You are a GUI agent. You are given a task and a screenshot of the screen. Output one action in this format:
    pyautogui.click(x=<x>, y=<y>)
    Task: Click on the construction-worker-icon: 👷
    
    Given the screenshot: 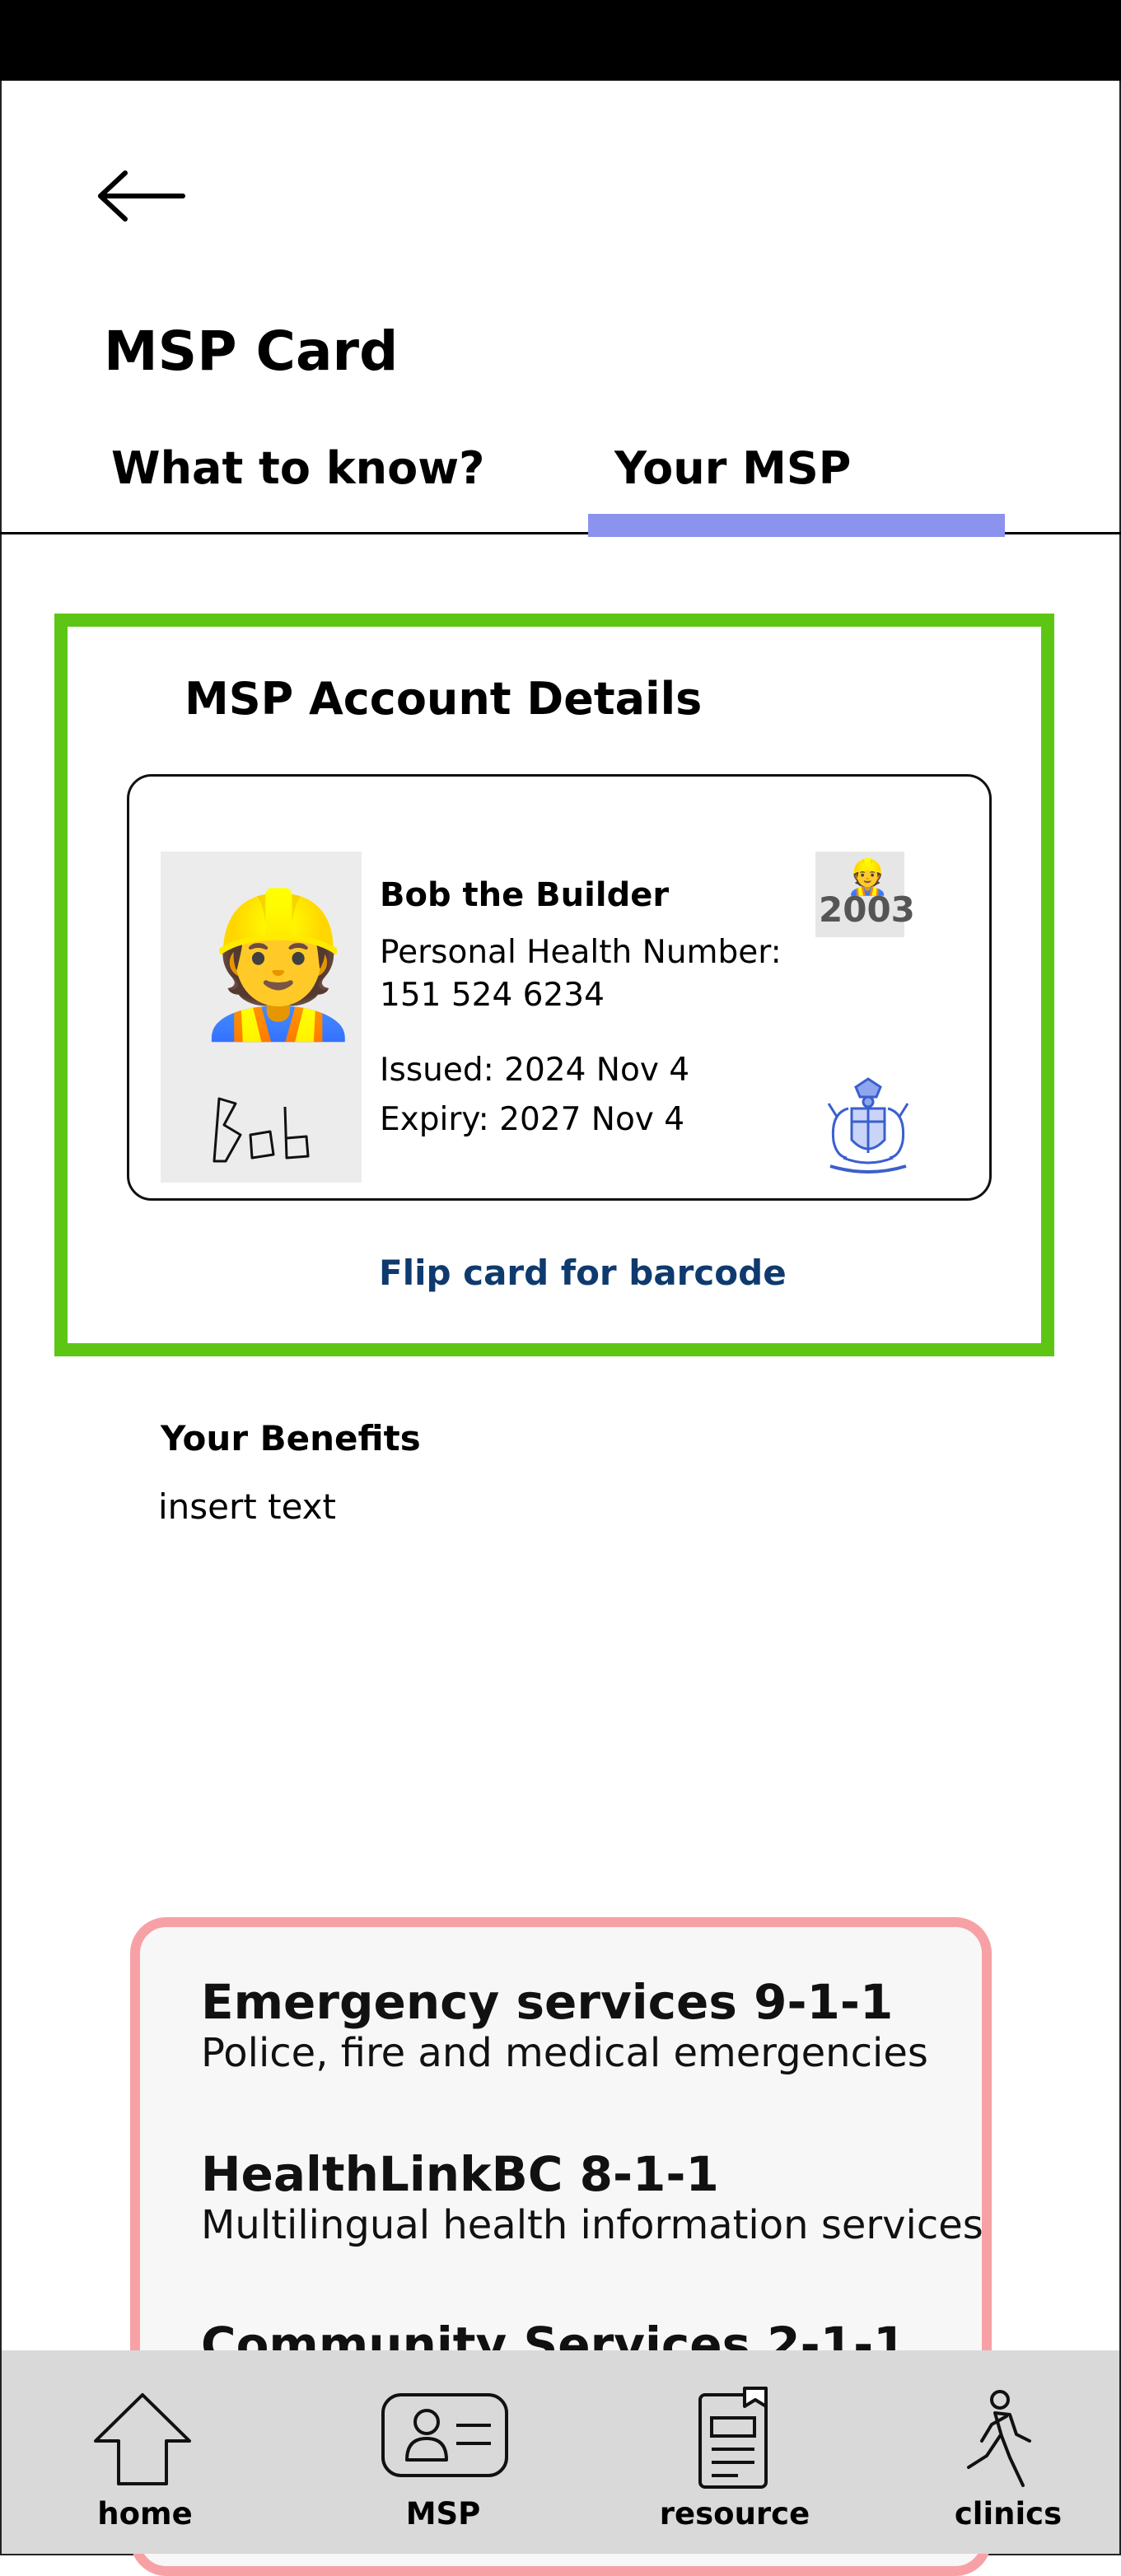 What is the action you would take?
    pyautogui.click(x=278, y=965)
    